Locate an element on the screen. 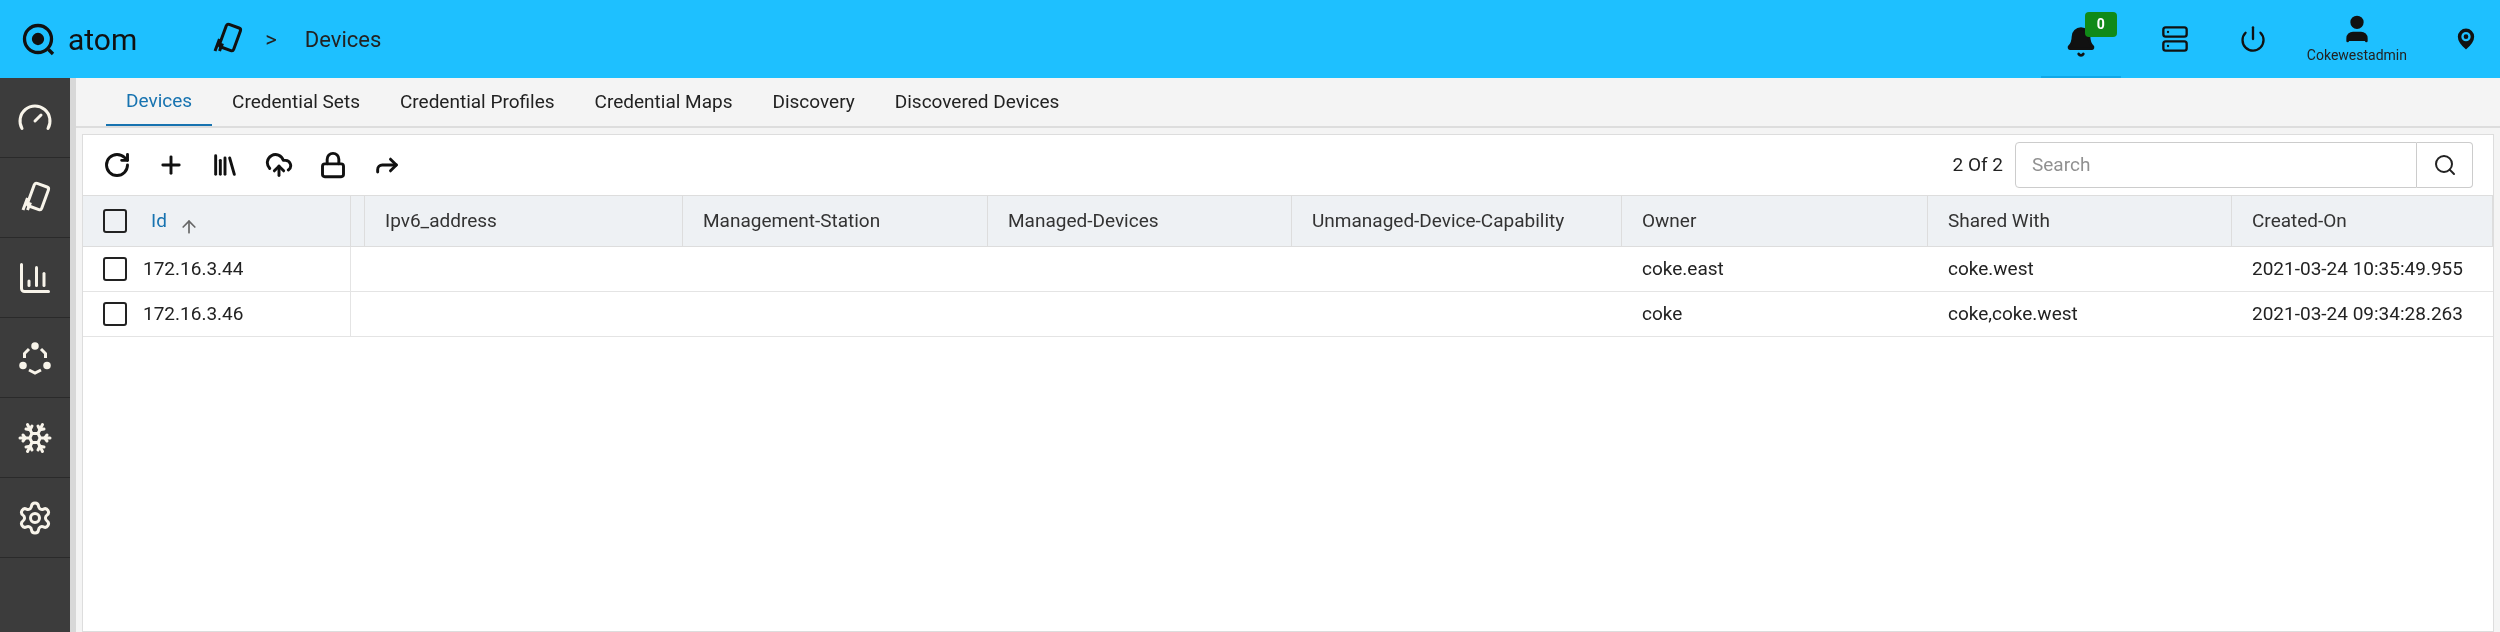 The image size is (2500, 632). tab: Devices is located at coordinates (159, 102).